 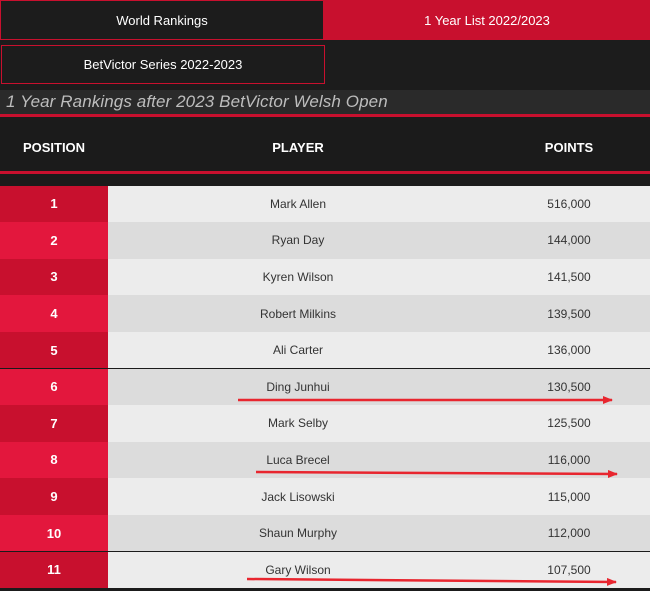 I want to click on row-player: Ding Junhui, so click(x=298, y=387).